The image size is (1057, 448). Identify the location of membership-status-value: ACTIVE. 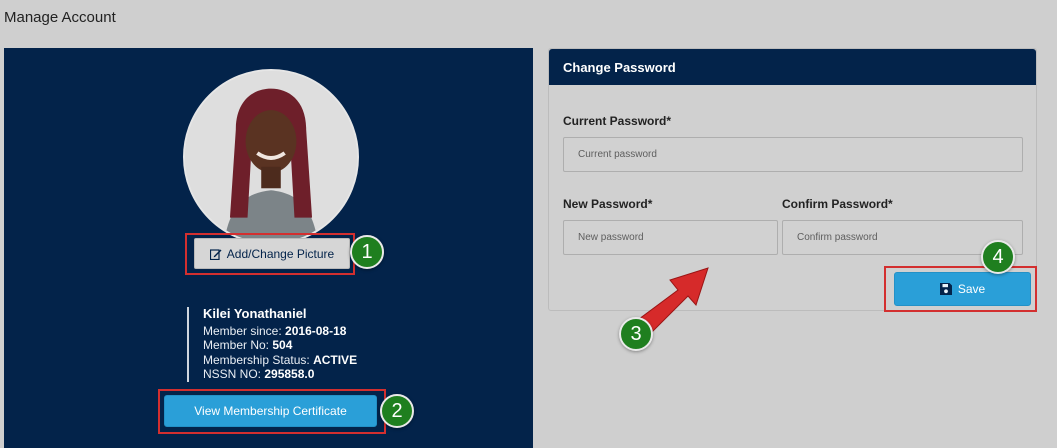
(335, 359).